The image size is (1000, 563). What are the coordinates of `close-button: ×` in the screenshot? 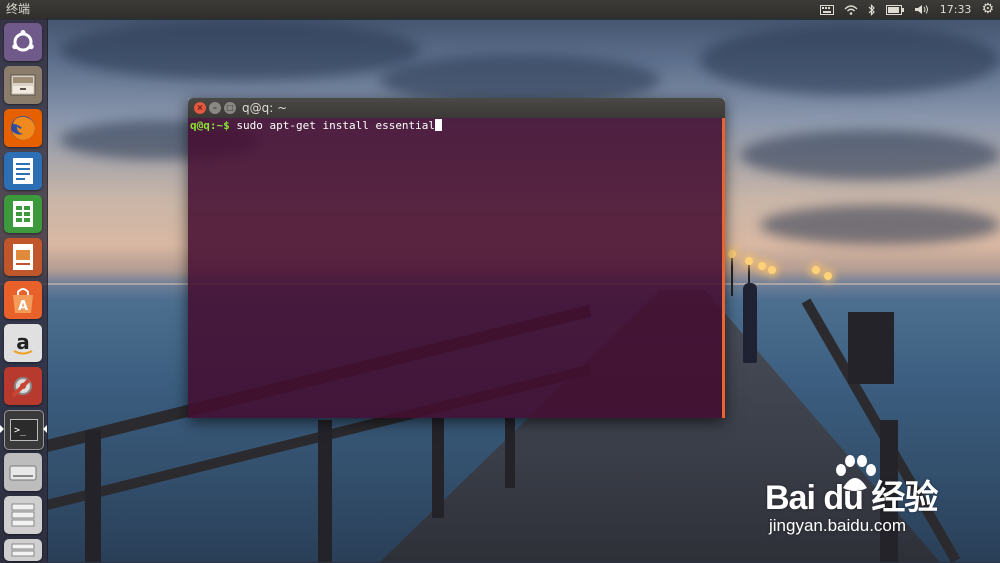 It's located at (200, 108).